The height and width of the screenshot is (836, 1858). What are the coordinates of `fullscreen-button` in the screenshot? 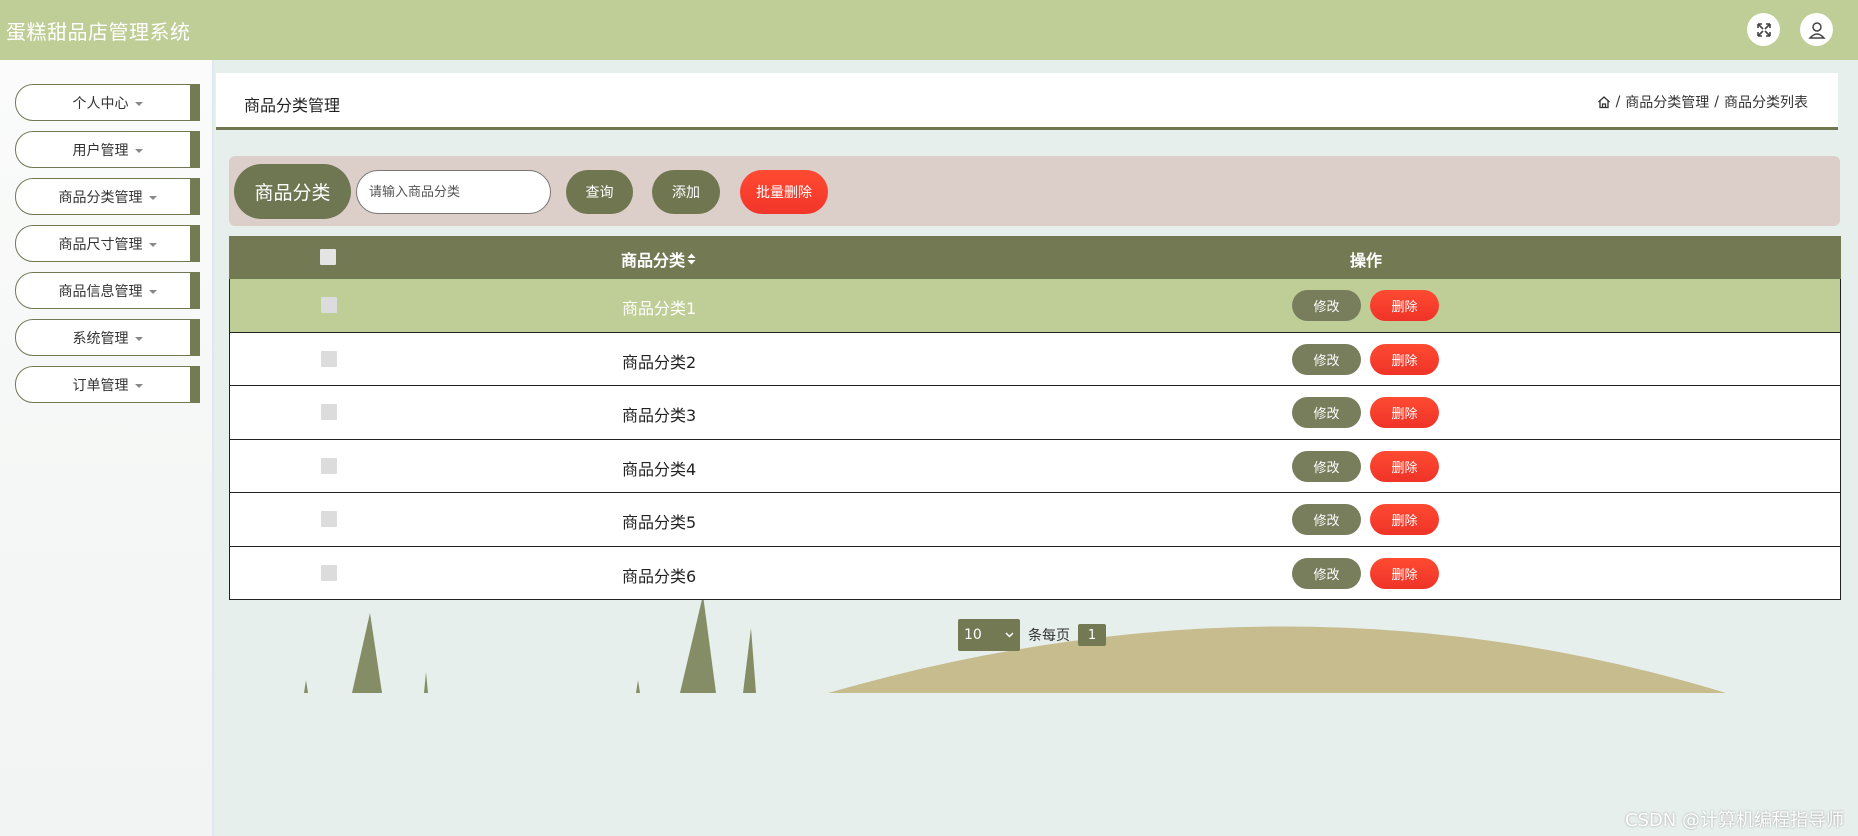 It's located at (1763, 29).